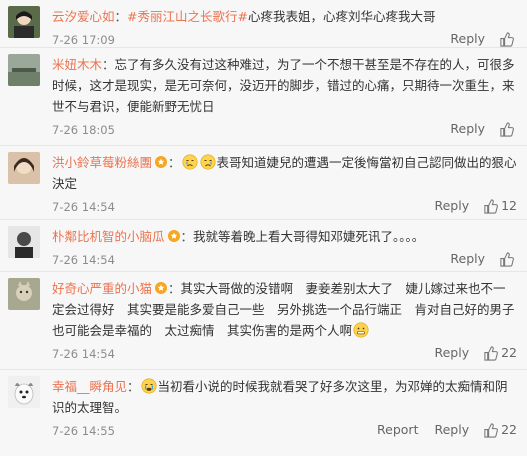 The height and width of the screenshot is (456, 527). I want to click on comment-text: 我就等着晚上看大哥得知邓婕死讯了。。。。, so click(309, 236).